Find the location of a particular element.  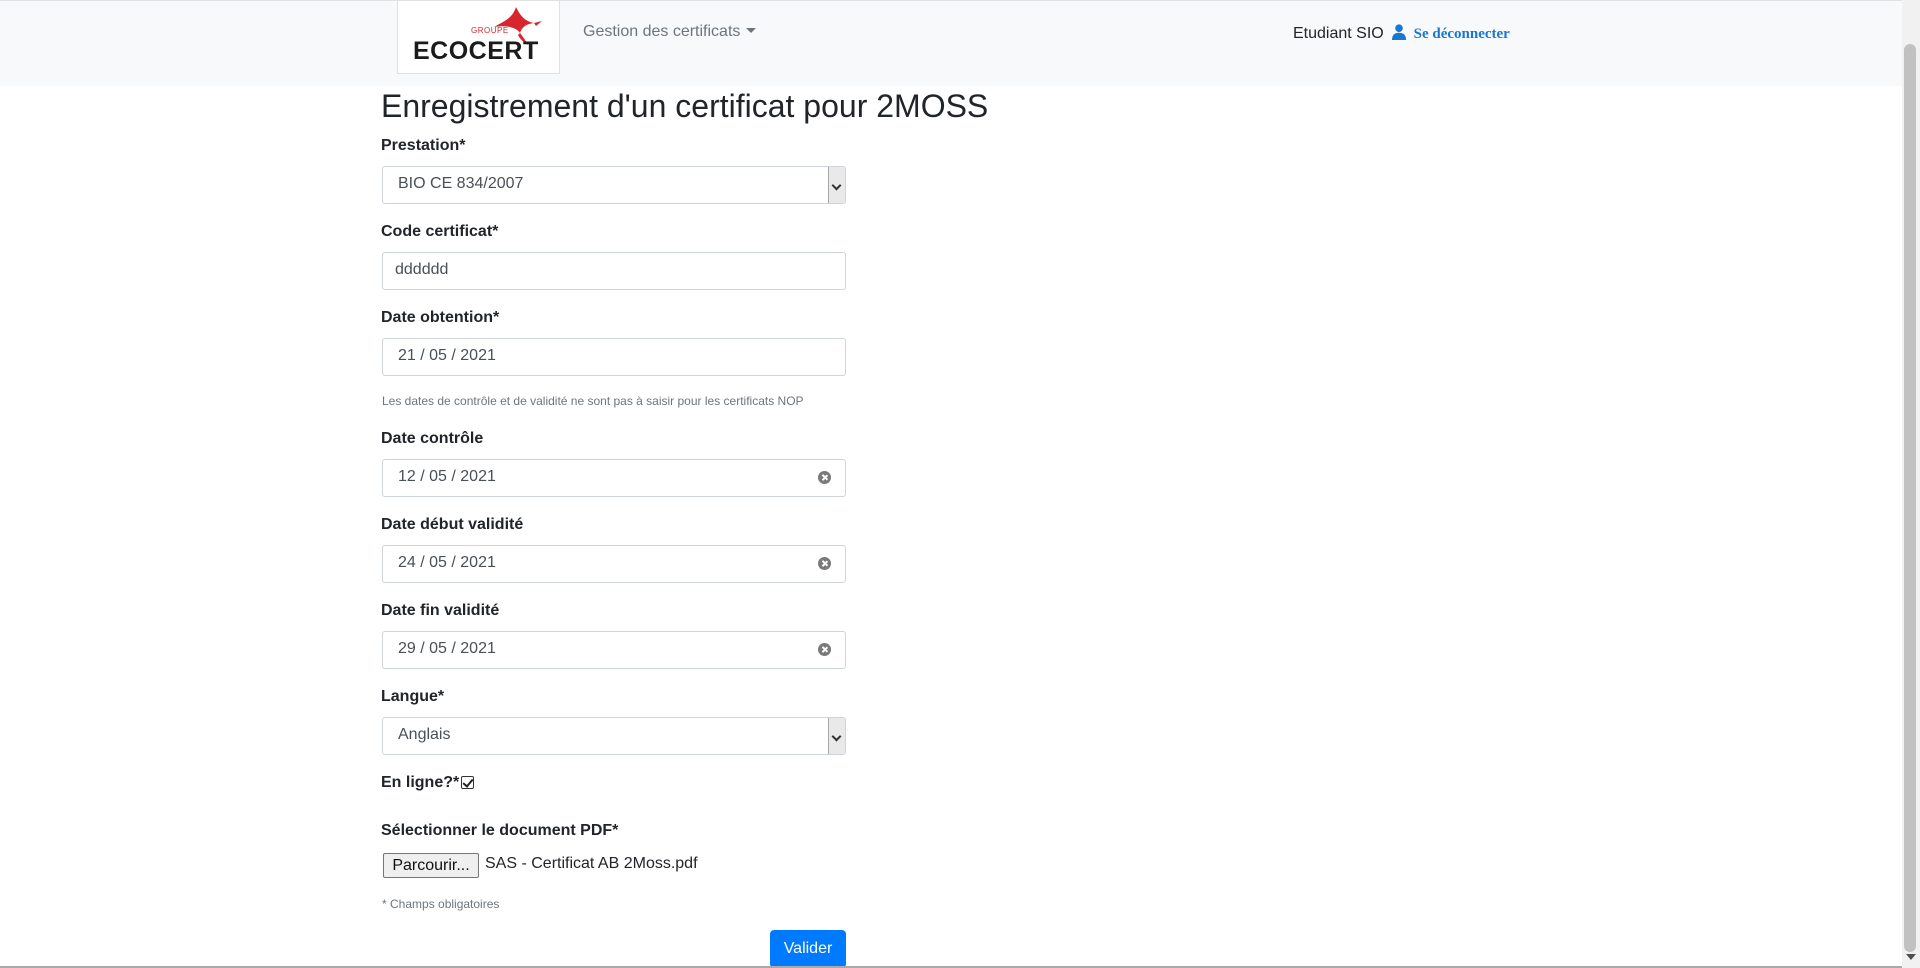

date-obtention-label: Date obtention* is located at coordinates (440, 317).